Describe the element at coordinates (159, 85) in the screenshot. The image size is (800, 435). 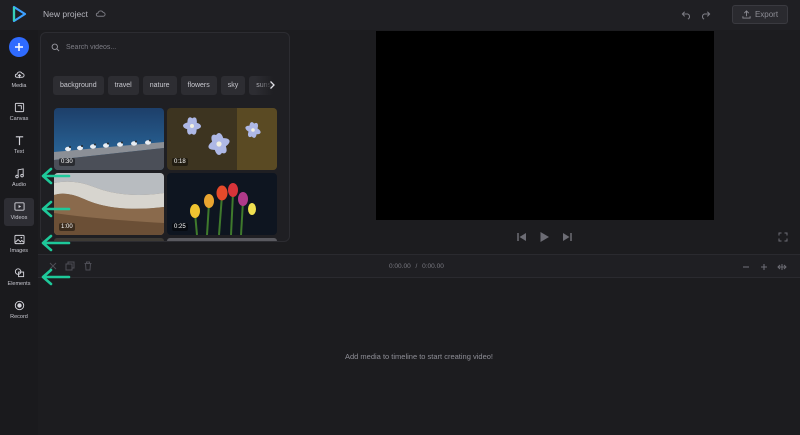
I see `chip-nature: nature` at that location.